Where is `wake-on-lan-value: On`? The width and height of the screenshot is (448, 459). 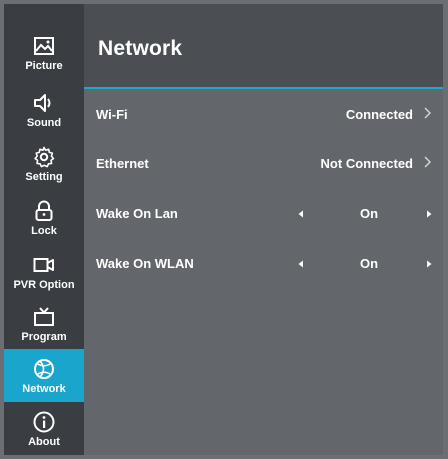
wake-on-lan-value: On is located at coordinates (369, 213).